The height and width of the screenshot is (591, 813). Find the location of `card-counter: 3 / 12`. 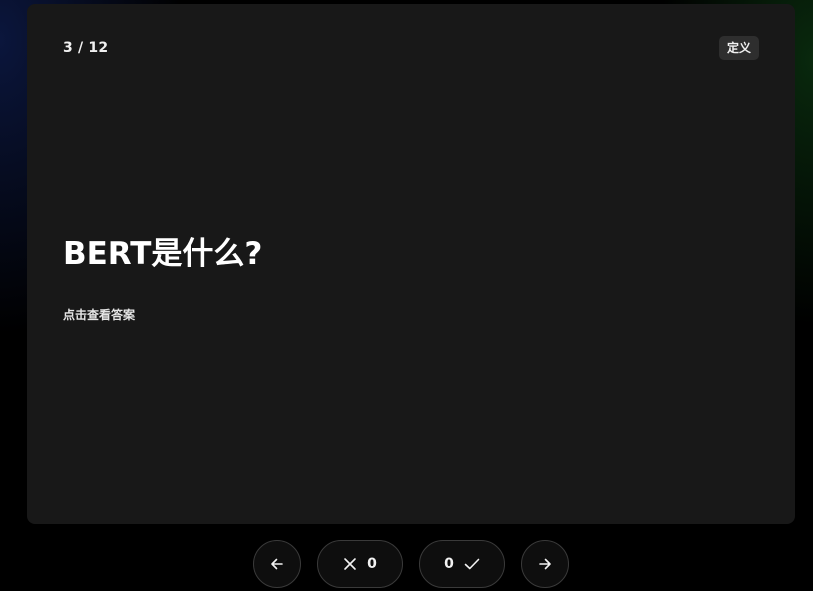

card-counter: 3 / 12 is located at coordinates (86, 48).